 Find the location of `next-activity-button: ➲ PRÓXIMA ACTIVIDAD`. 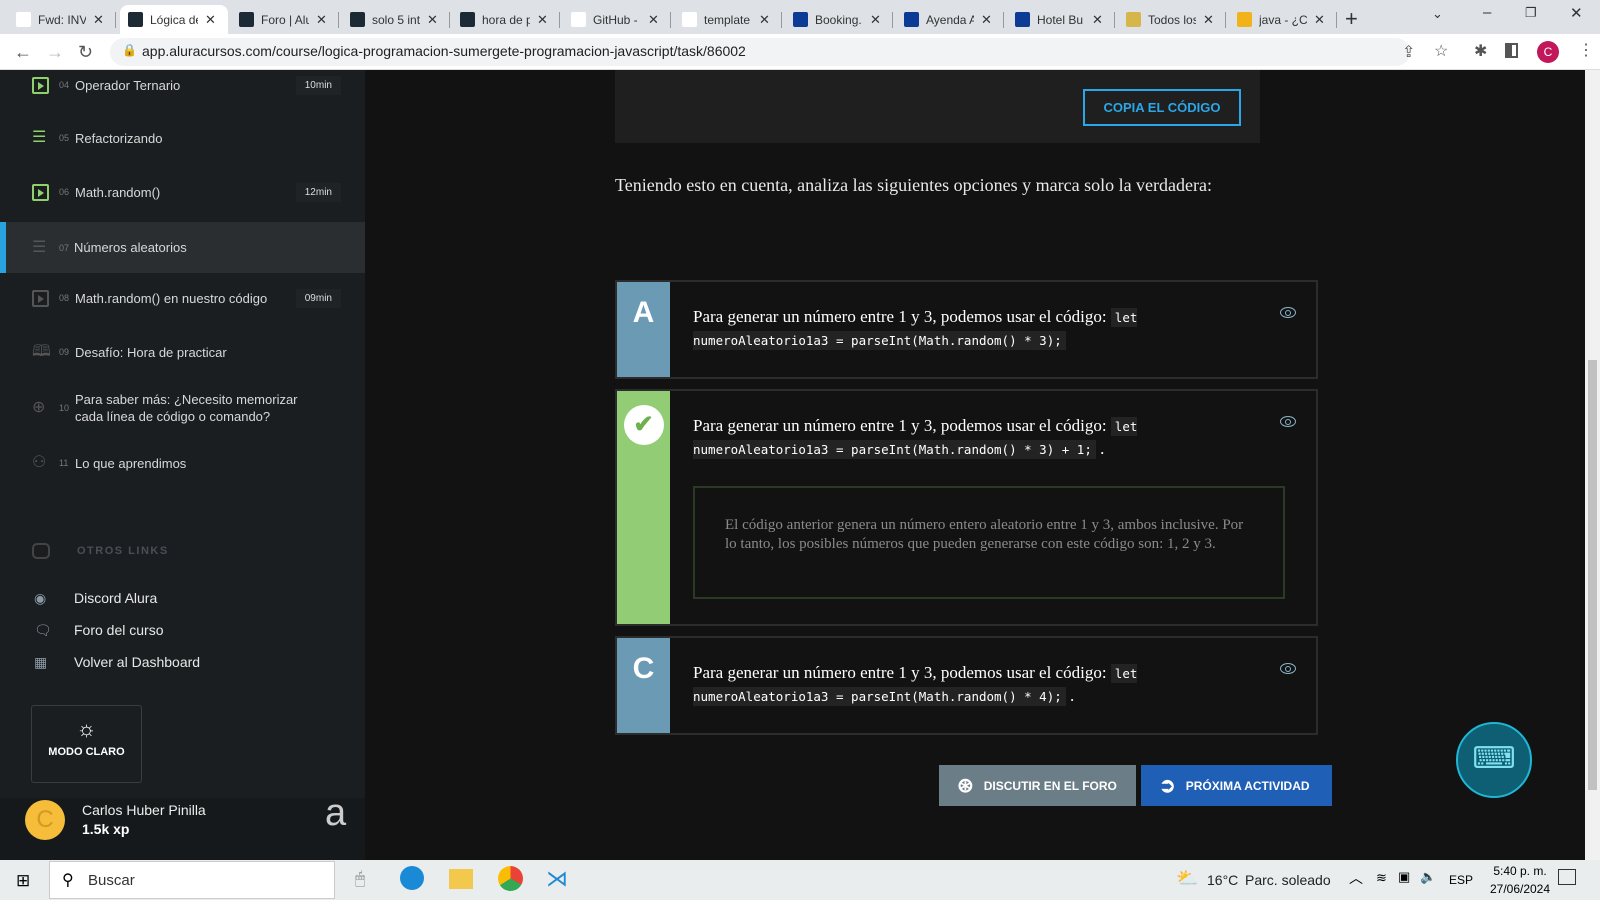

next-activity-button: ➲ PRÓXIMA ACTIVIDAD is located at coordinates (1236, 785).